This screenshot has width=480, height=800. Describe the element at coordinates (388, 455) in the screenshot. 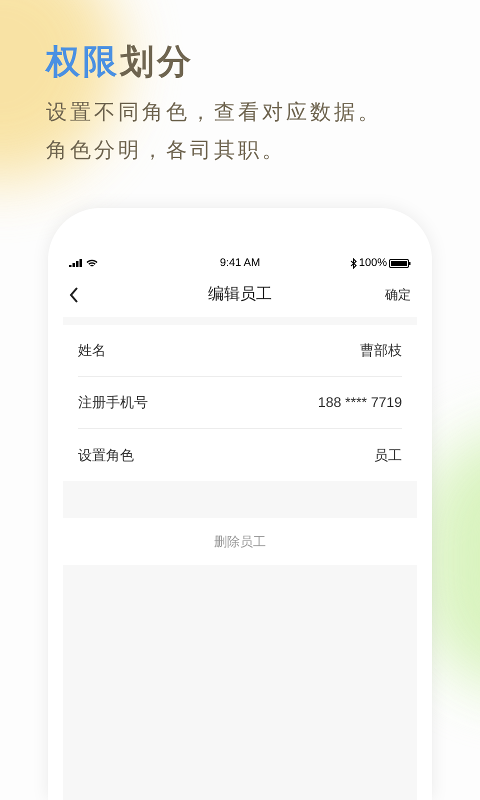

I see `field-value: 员工` at that location.